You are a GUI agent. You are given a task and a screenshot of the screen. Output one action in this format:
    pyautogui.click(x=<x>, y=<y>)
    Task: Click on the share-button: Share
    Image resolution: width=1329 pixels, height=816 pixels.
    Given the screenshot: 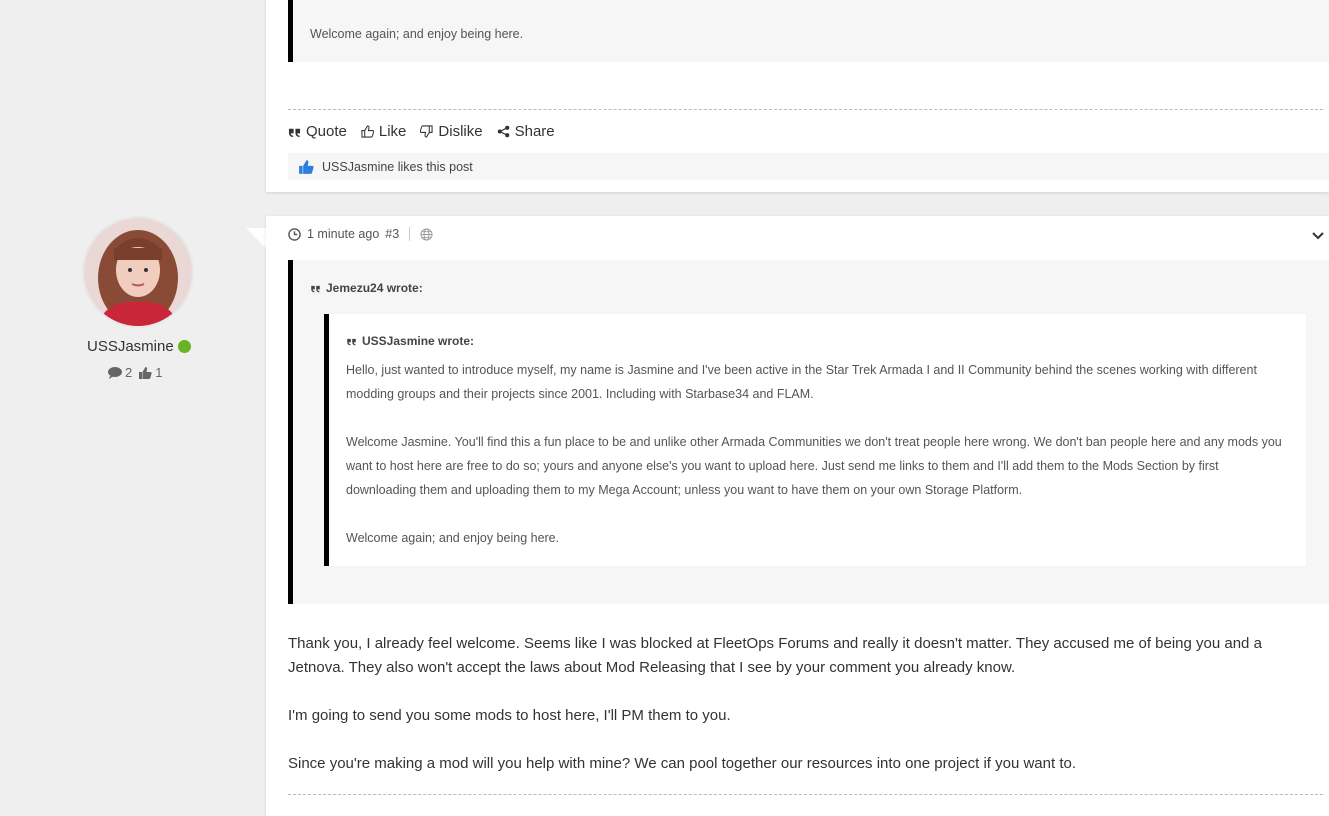 What is the action you would take?
    pyautogui.click(x=526, y=131)
    